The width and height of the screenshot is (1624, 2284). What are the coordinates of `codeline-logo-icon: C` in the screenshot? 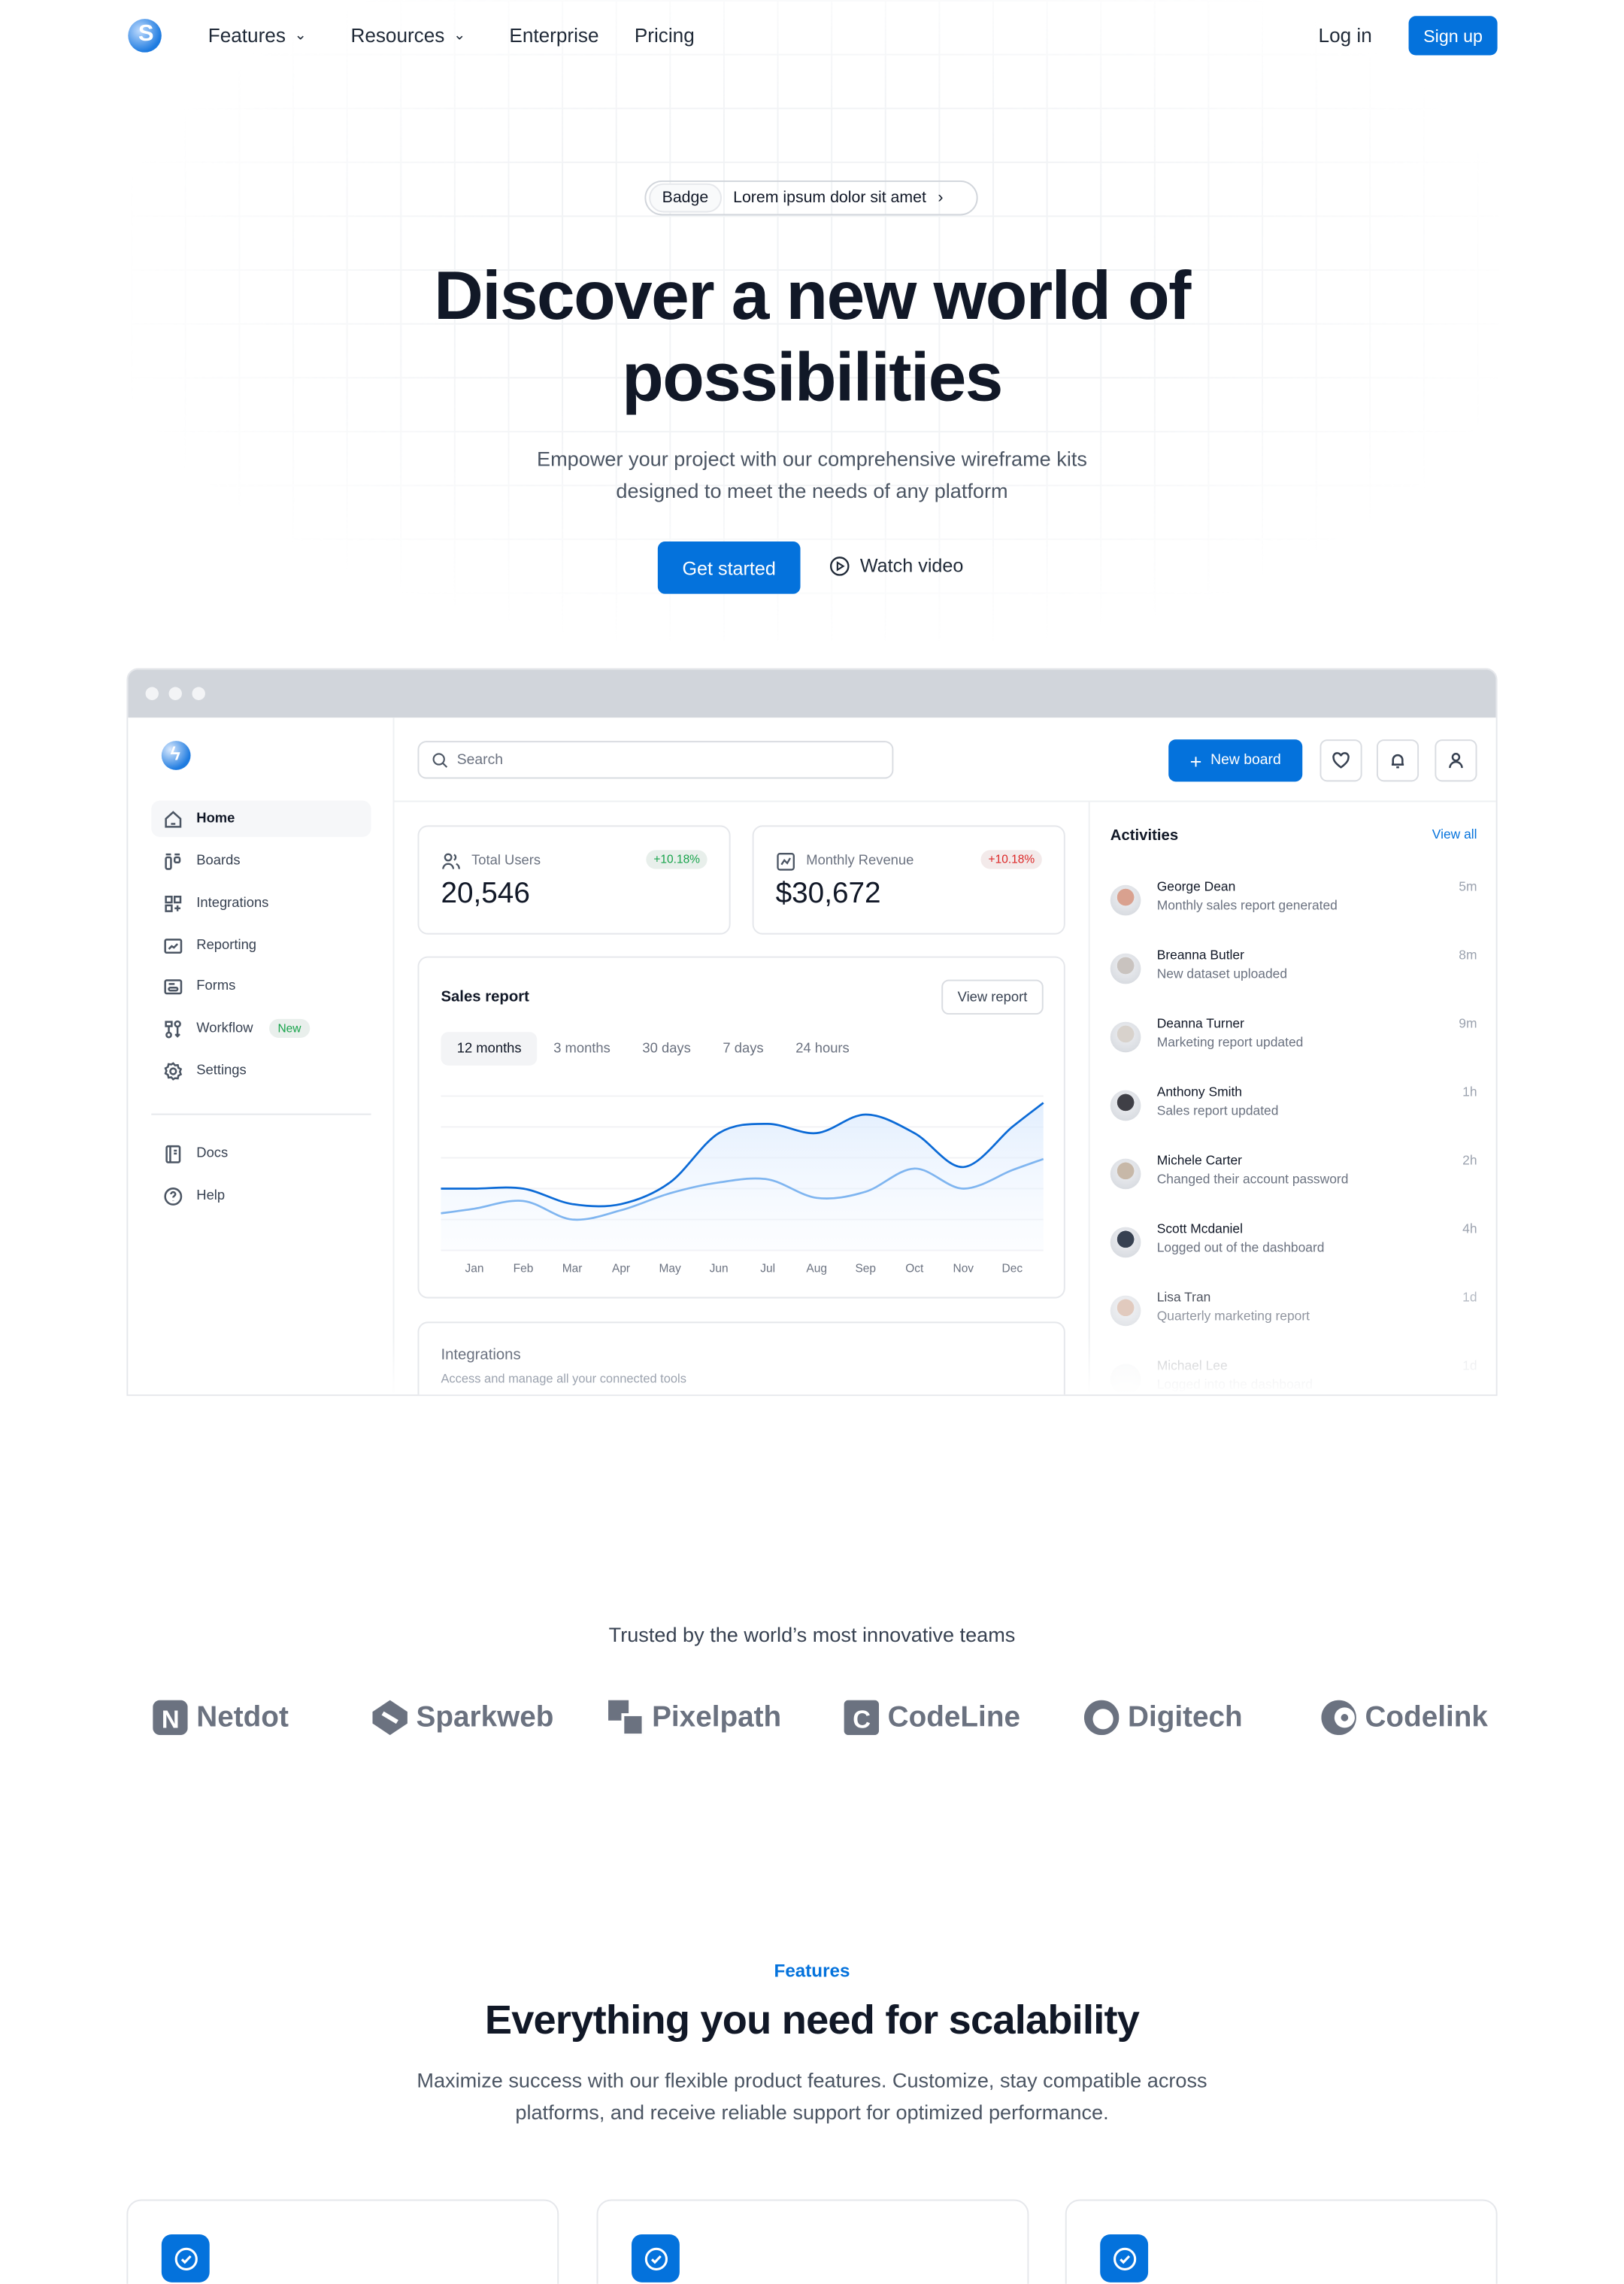 It's located at (862, 1718).